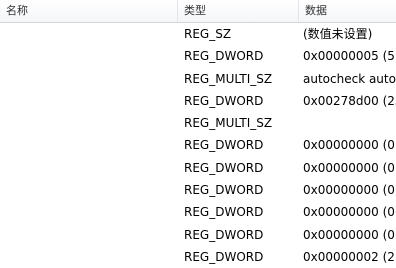  I want to click on list-header: 名称 类型 数据, so click(198, 11).